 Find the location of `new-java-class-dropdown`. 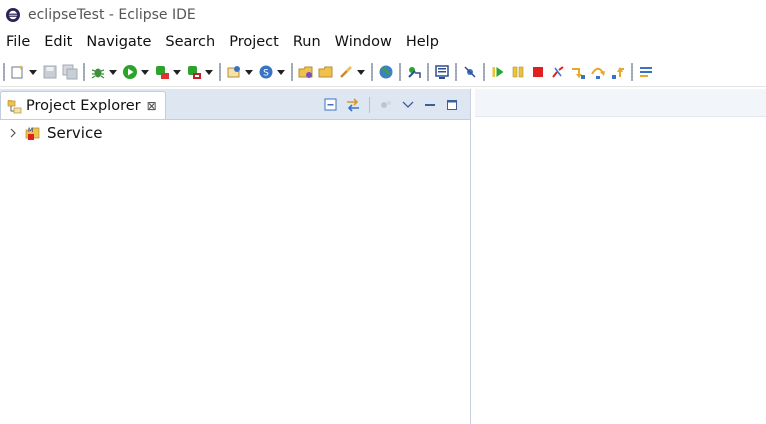

new-java-class-dropdown is located at coordinates (280, 72).